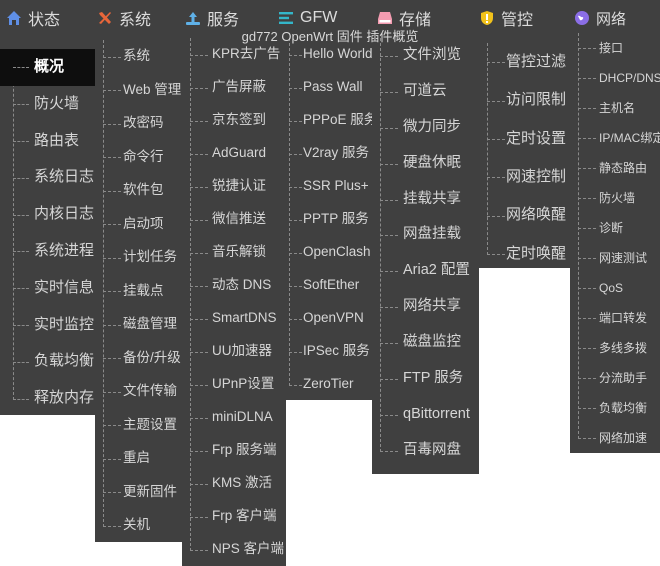 This screenshot has width=660, height=566. Describe the element at coordinates (425, 200) in the screenshot. I see `menu-item: 挂载共享` at that location.